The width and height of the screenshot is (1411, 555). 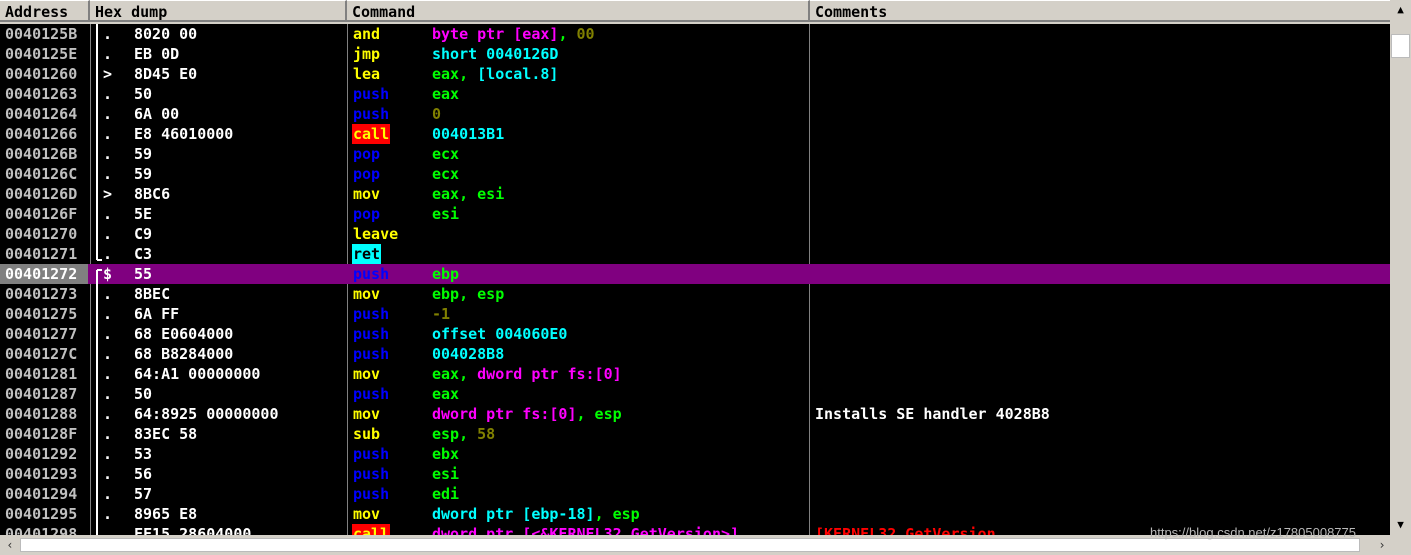 What do you see at coordinates (45, 11) in the screenshot?
I see `column-header-address: Address` at bounding box center [45, 11].